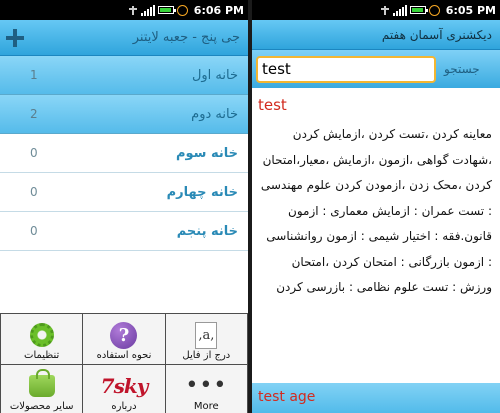  I want to click on menu-label: تنظیمات, so click(42, 355).